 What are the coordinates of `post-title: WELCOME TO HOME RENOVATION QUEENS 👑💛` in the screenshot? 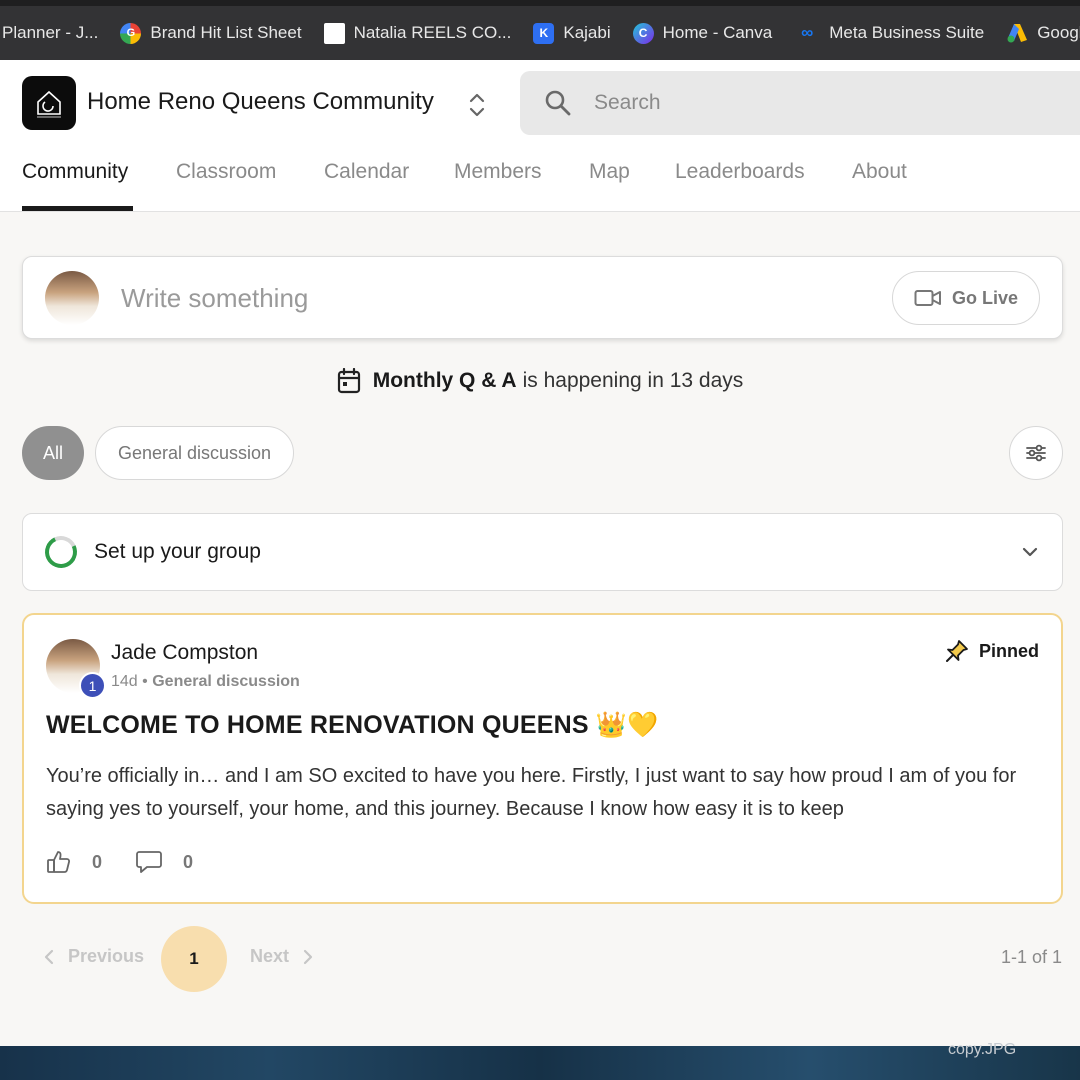 It's located at (352, 725).